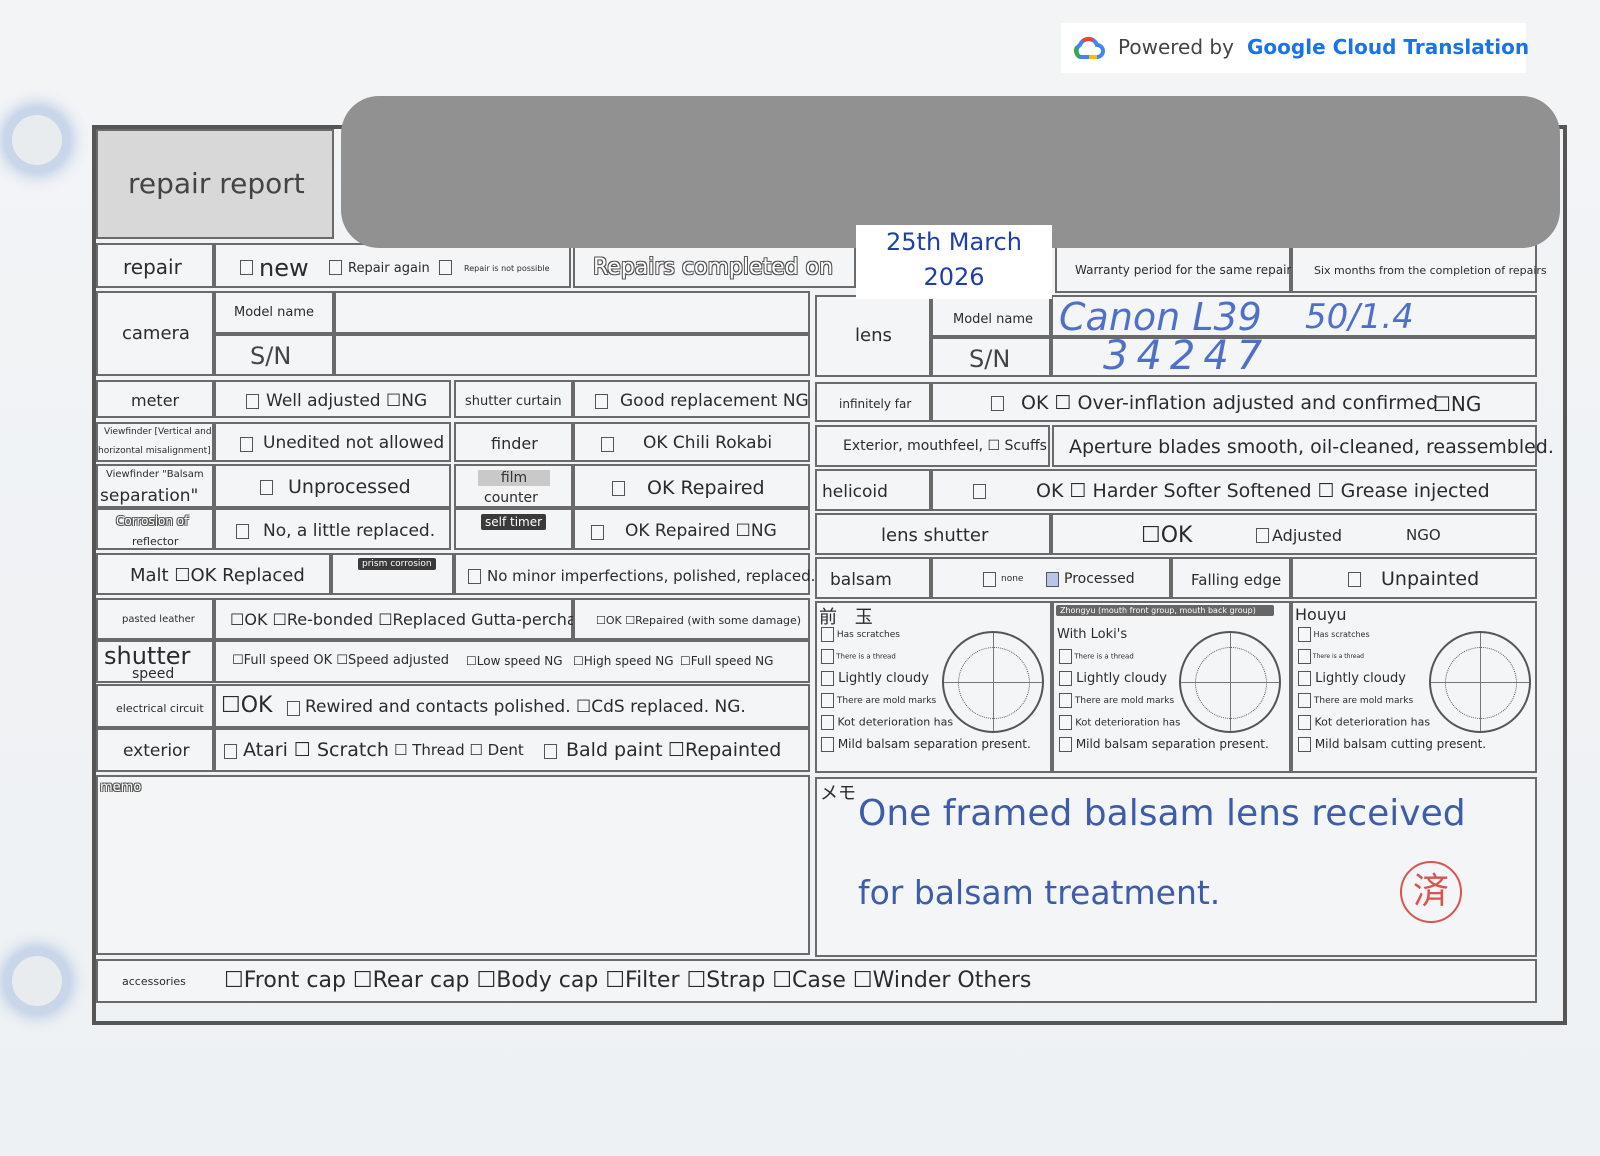  Describe the element at coordinates (550, 751) in the screenshot. I see `bald-paint-checkbox` at that location.